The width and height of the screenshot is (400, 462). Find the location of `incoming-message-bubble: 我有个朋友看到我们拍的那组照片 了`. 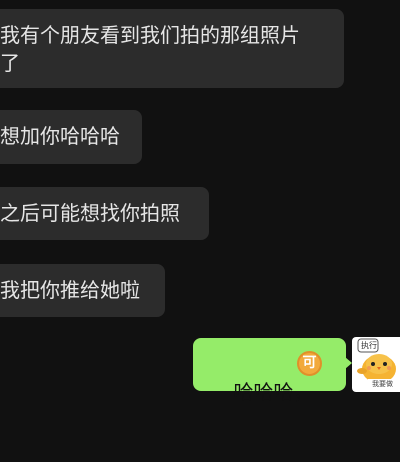

incoming-message-bubble: 我有个朋友看到我们拍的那组照片 了 is located at coordinates (172, 48).